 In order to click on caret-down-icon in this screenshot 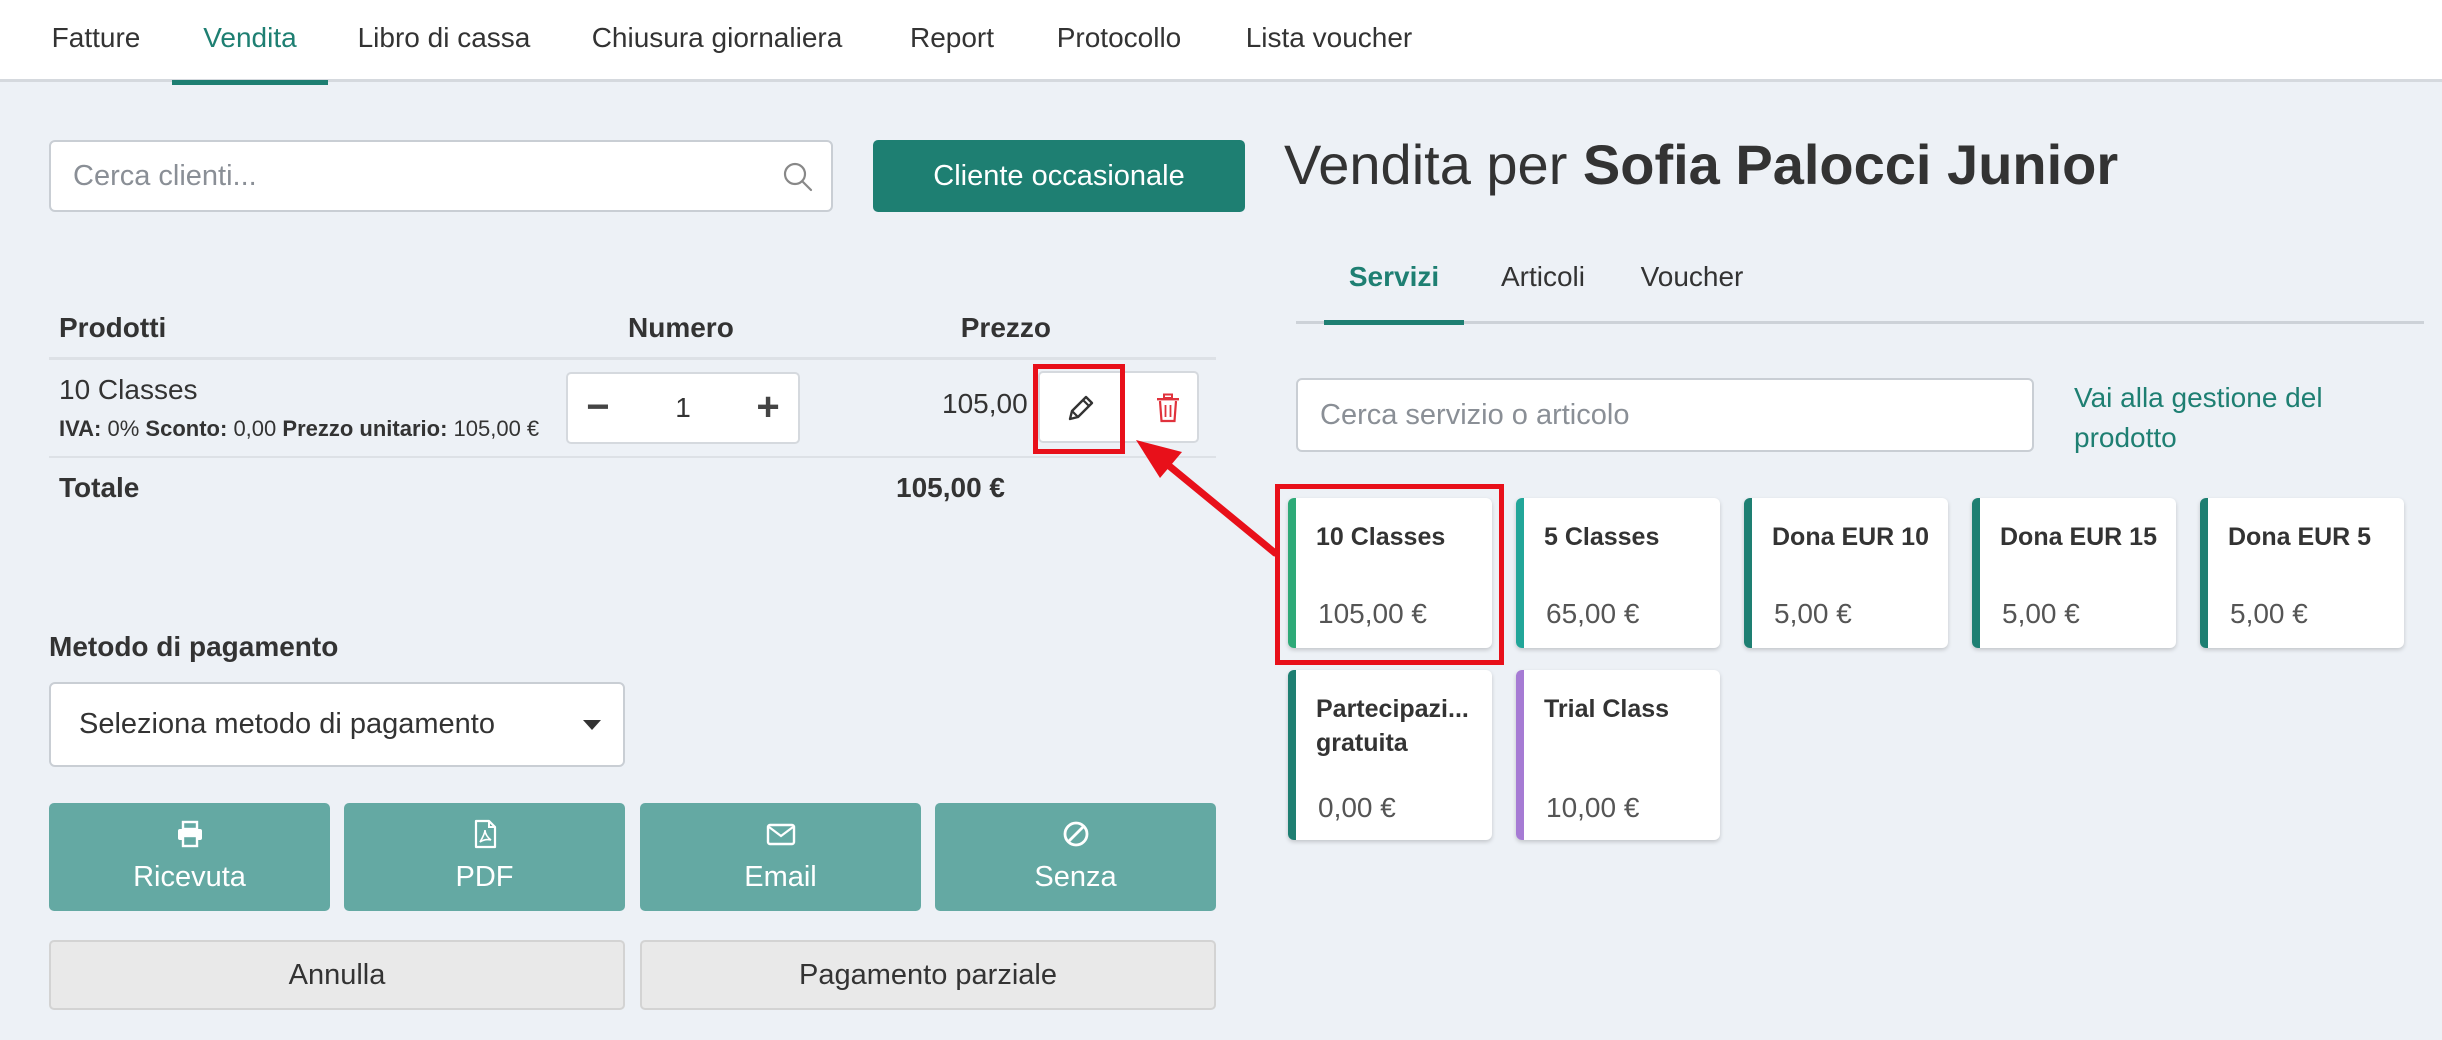, I will do `click(592, 725)`.